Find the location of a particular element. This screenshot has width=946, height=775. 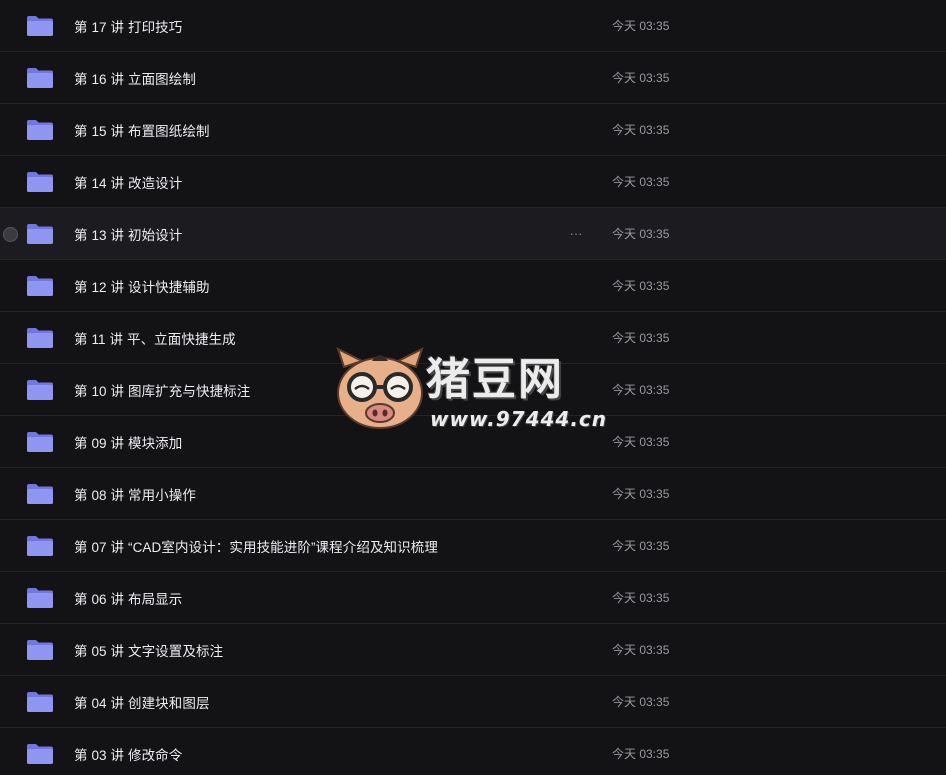

select-radio is located at coordinates (10, 234).